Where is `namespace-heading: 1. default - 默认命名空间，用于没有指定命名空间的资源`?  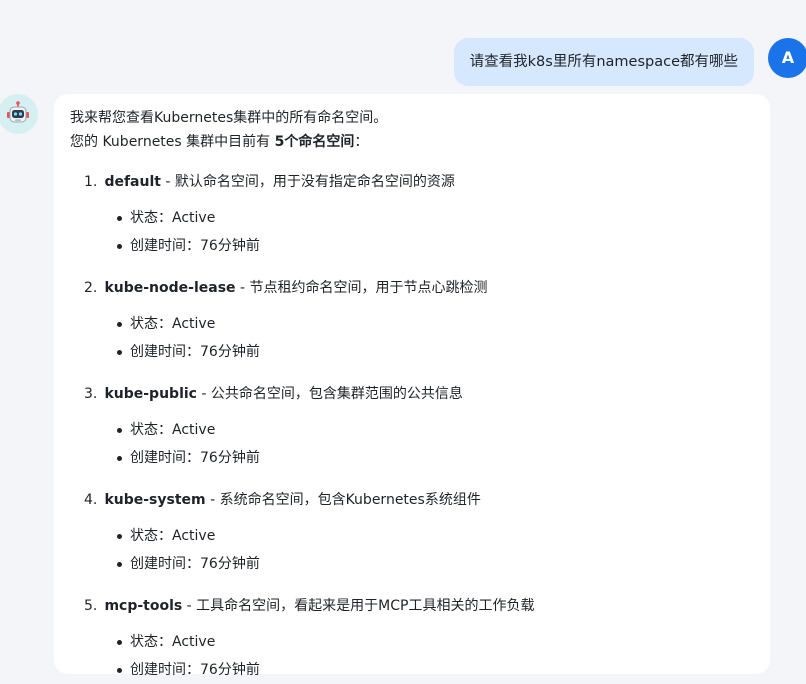 namespace-heading: 1. default - 默认命名空间，用于没有指定命名空间的资源 is located at coordinates (412, 182).